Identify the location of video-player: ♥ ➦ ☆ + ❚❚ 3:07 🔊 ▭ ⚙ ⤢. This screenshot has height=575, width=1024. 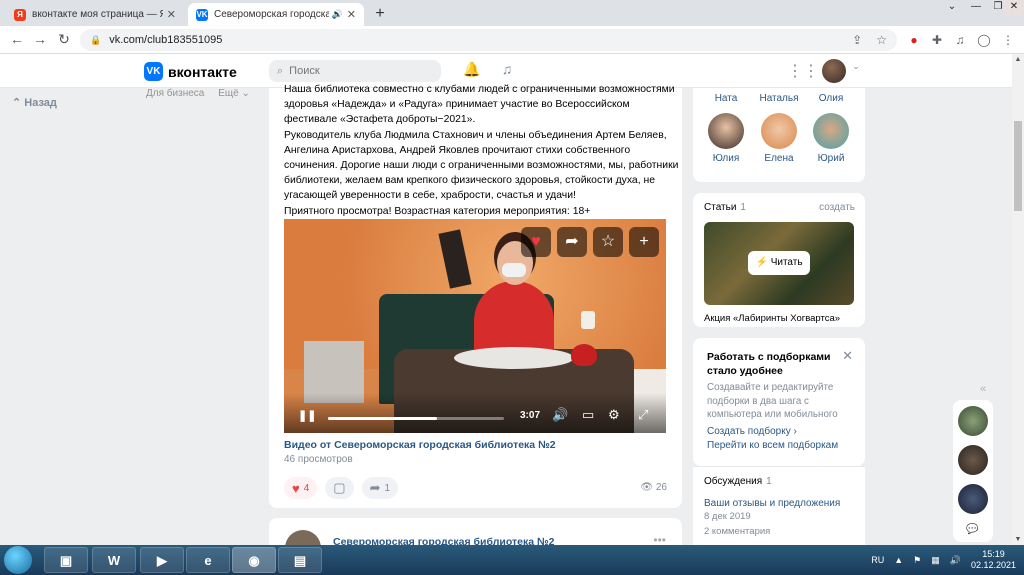
(475, 326).